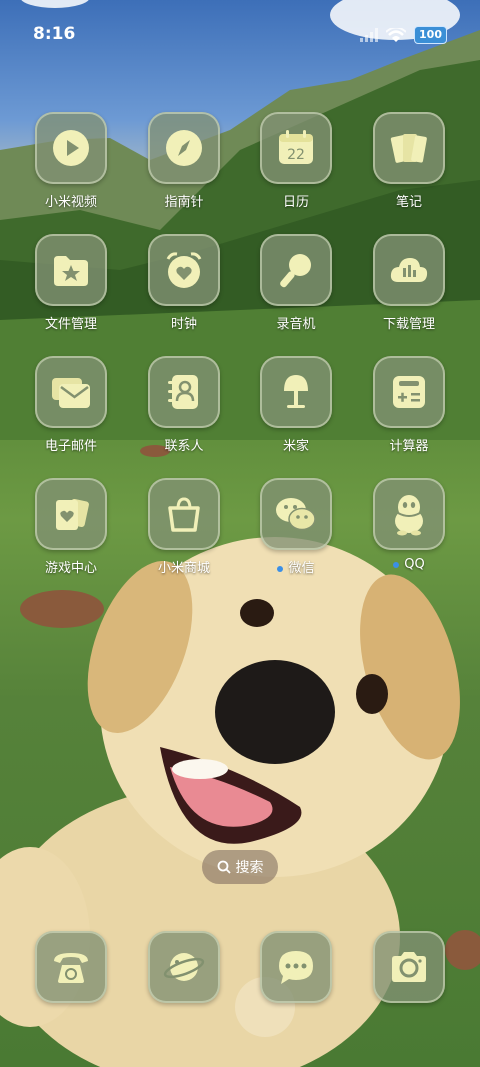  What do you see at coordinates (183, 324) in the screenshot?
I see `app-label: 时钟` at bounding box center [183, 324].